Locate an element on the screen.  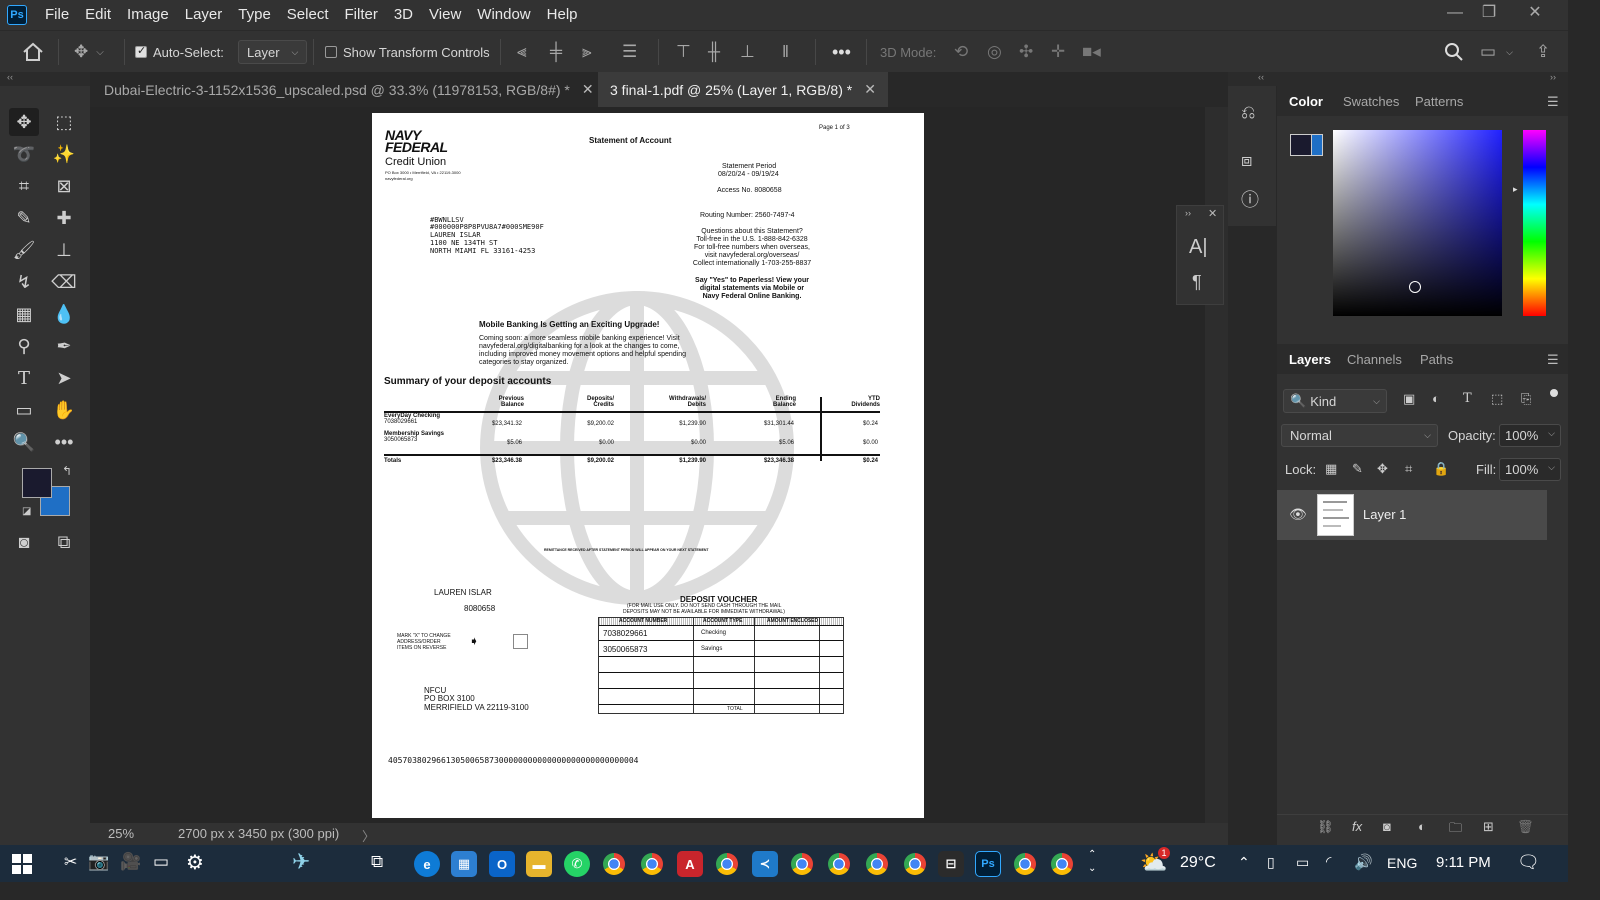
auto-select-checkbox: Auto-Select: is located at coordinates (179, 52).